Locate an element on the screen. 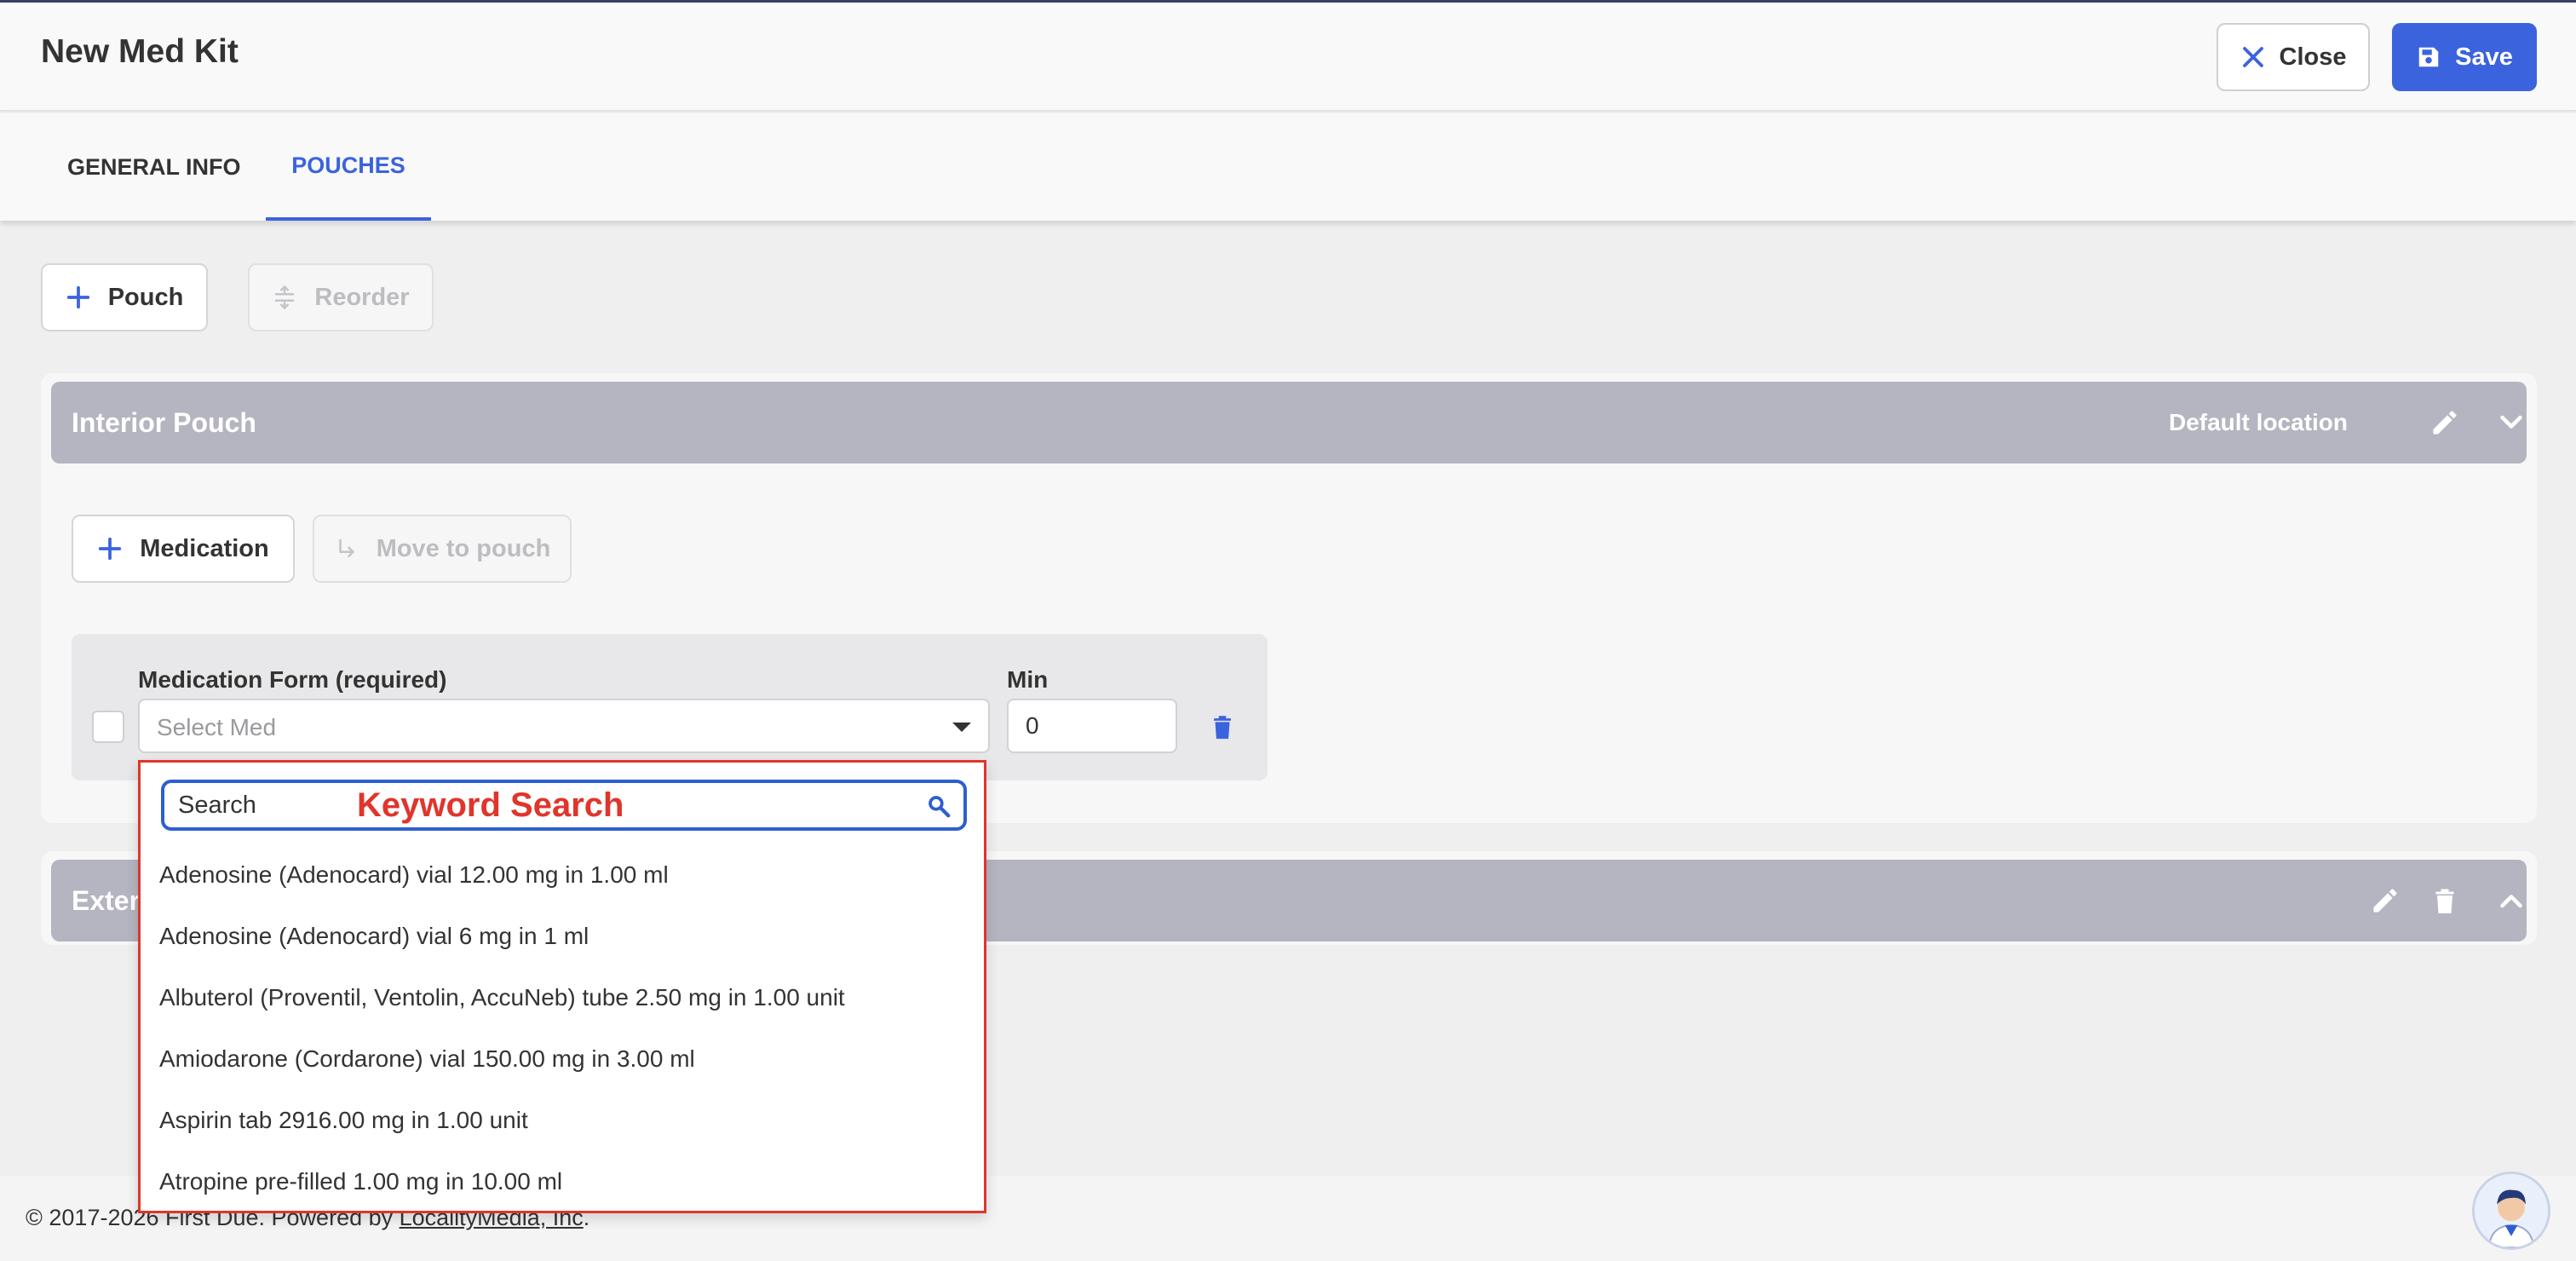  chevron-down-icon is located at coordinates (2512, 422).